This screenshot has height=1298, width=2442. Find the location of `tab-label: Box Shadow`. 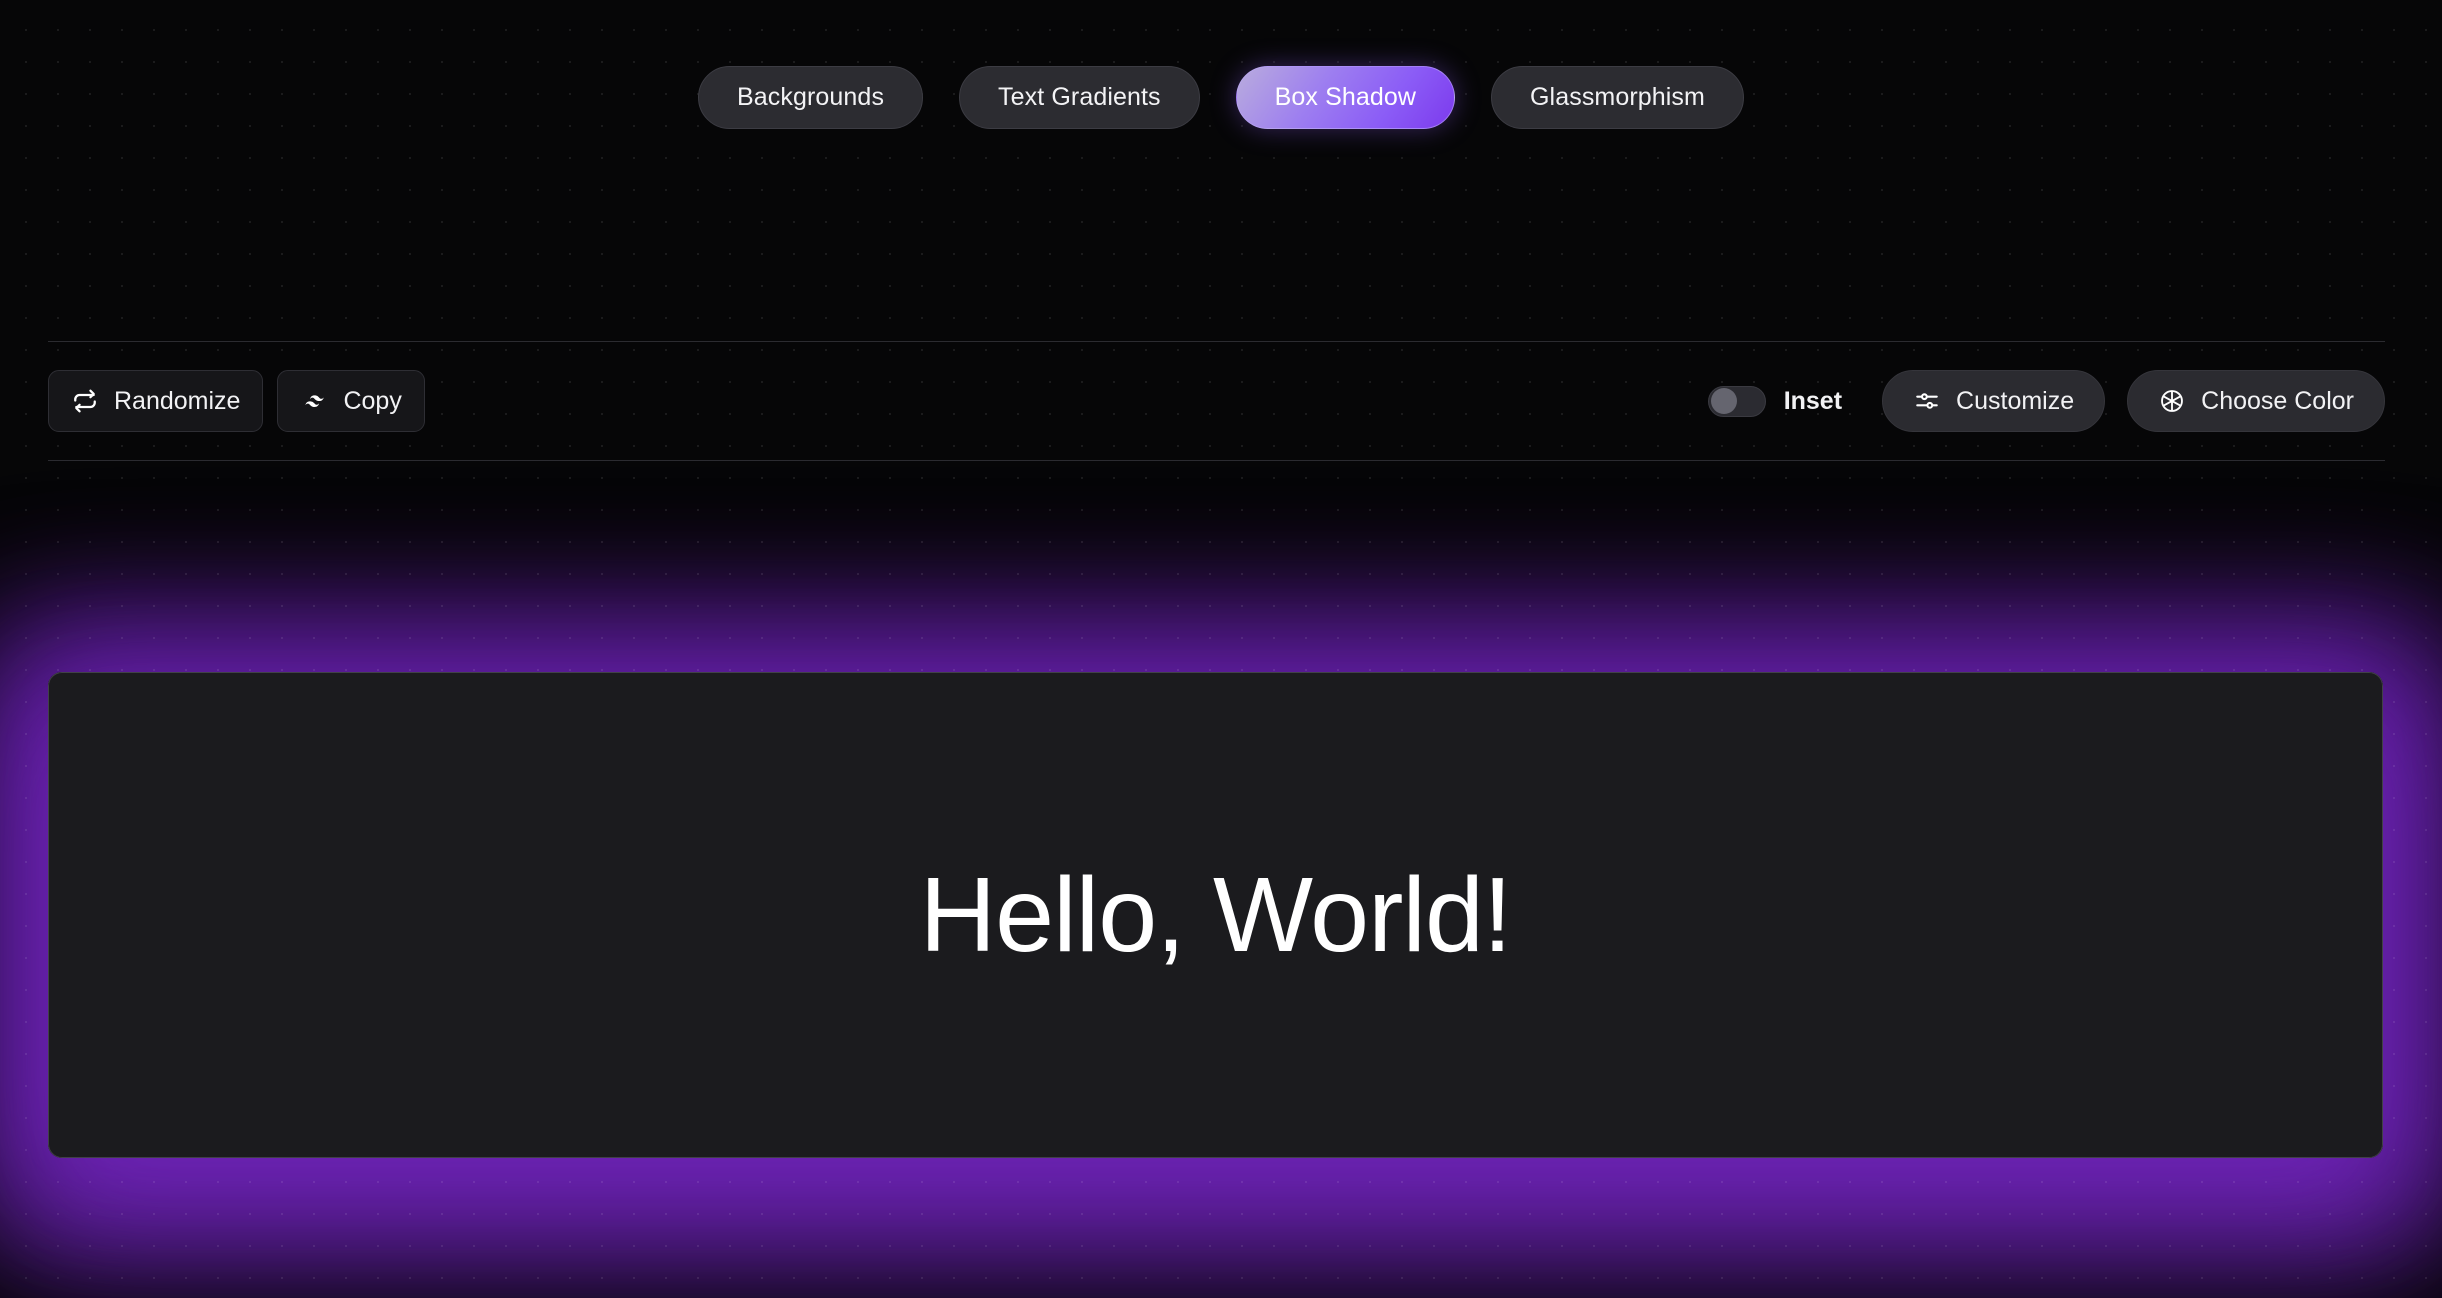

tab-label: Box Shadow is located at coordinates (1345, 97).